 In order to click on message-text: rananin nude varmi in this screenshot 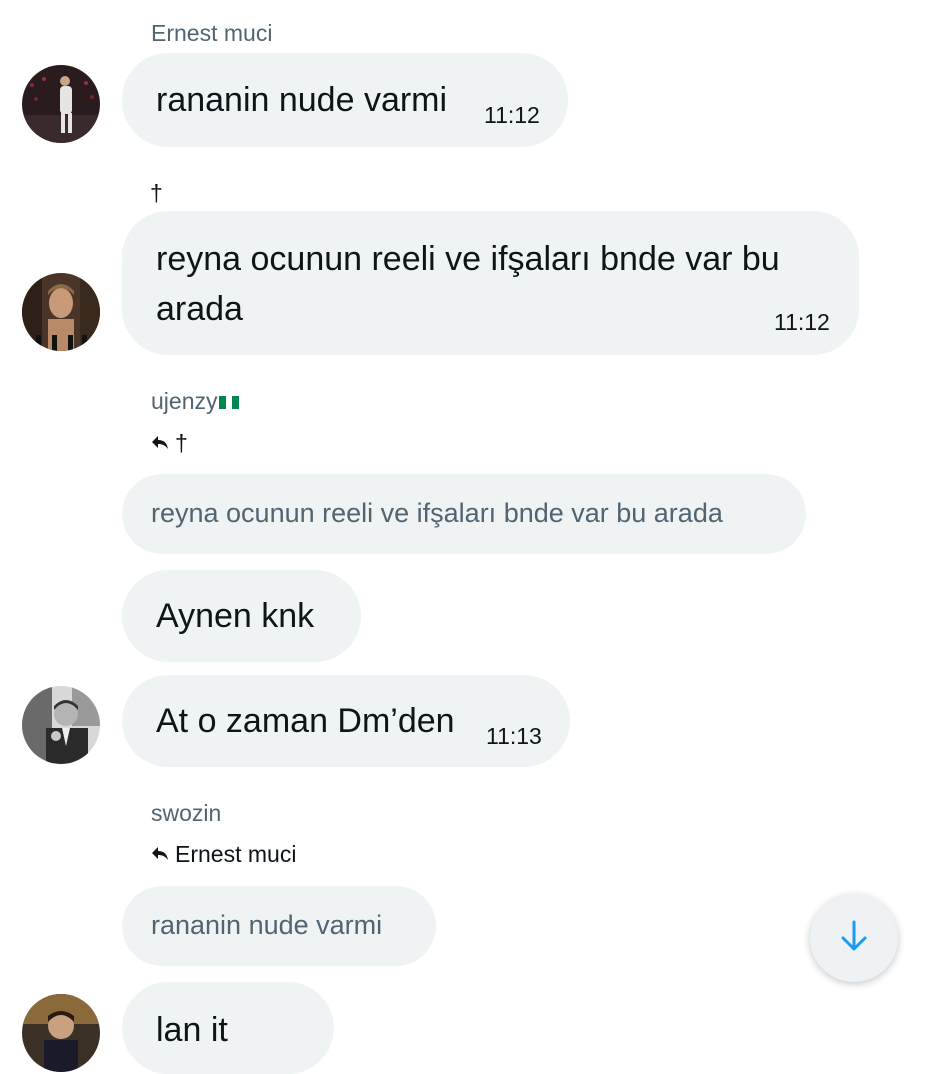, I will do `click(302, 100)`.